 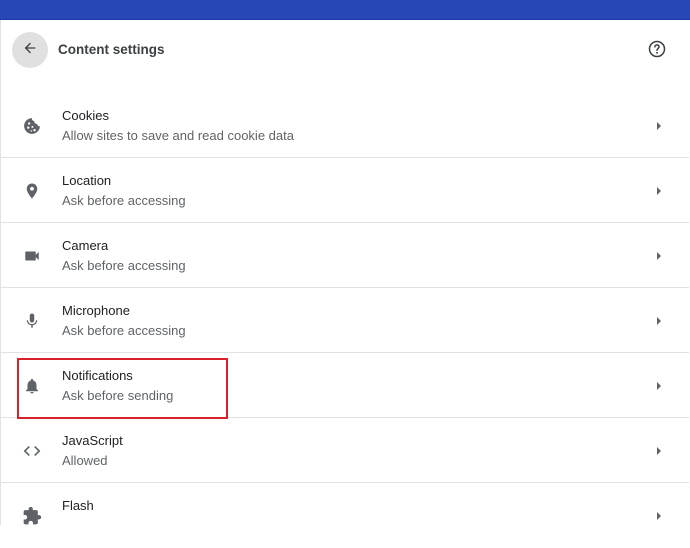 I want to click on page-title: Content settings, so click(x=111, y=49).